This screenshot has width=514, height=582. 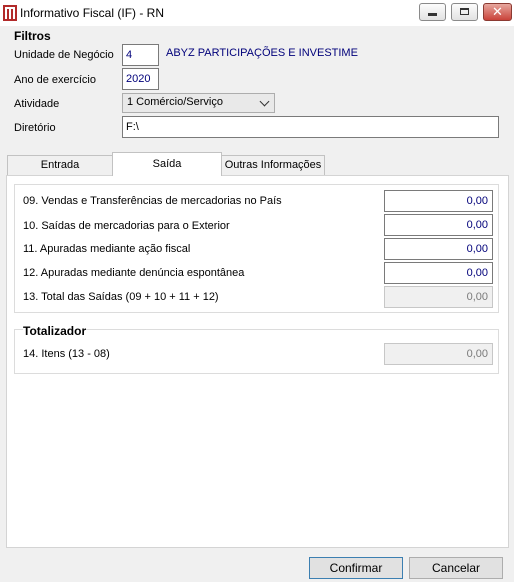 I want to click on window-title: Informativo Fiscal (IF) - RN, so click(x=92, y=13).